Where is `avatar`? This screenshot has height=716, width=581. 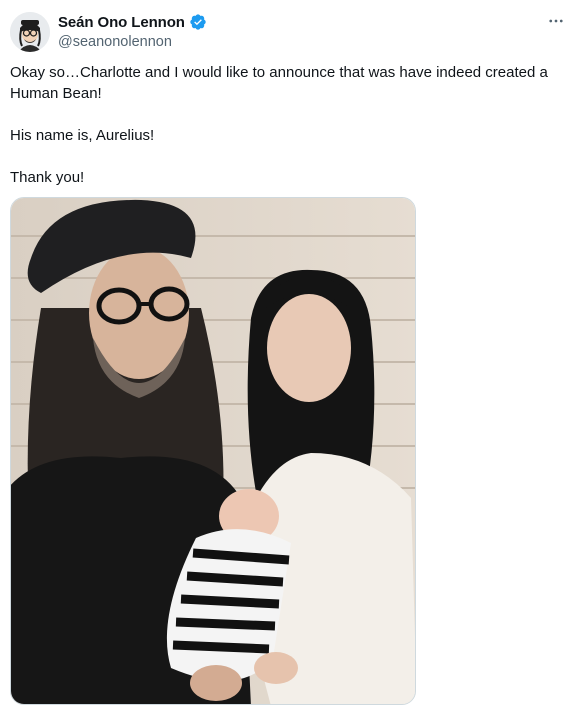 avatar is located at coordinates (30, 32).